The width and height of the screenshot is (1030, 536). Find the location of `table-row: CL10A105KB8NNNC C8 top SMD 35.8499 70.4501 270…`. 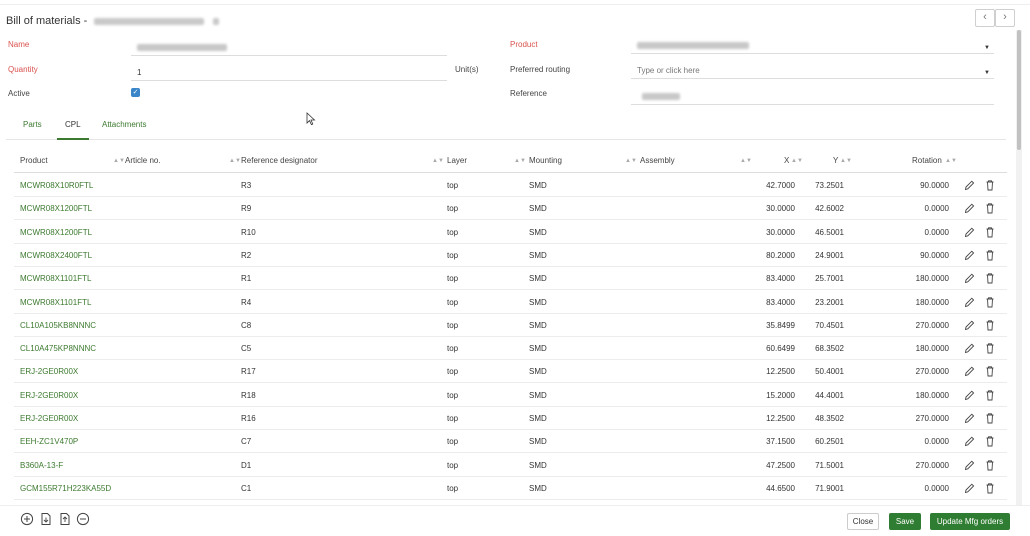

table-row: CL10A105KB8NNNC C8 top SMD 35.8499 70.4501 270… is located at coordinates (510, 325).